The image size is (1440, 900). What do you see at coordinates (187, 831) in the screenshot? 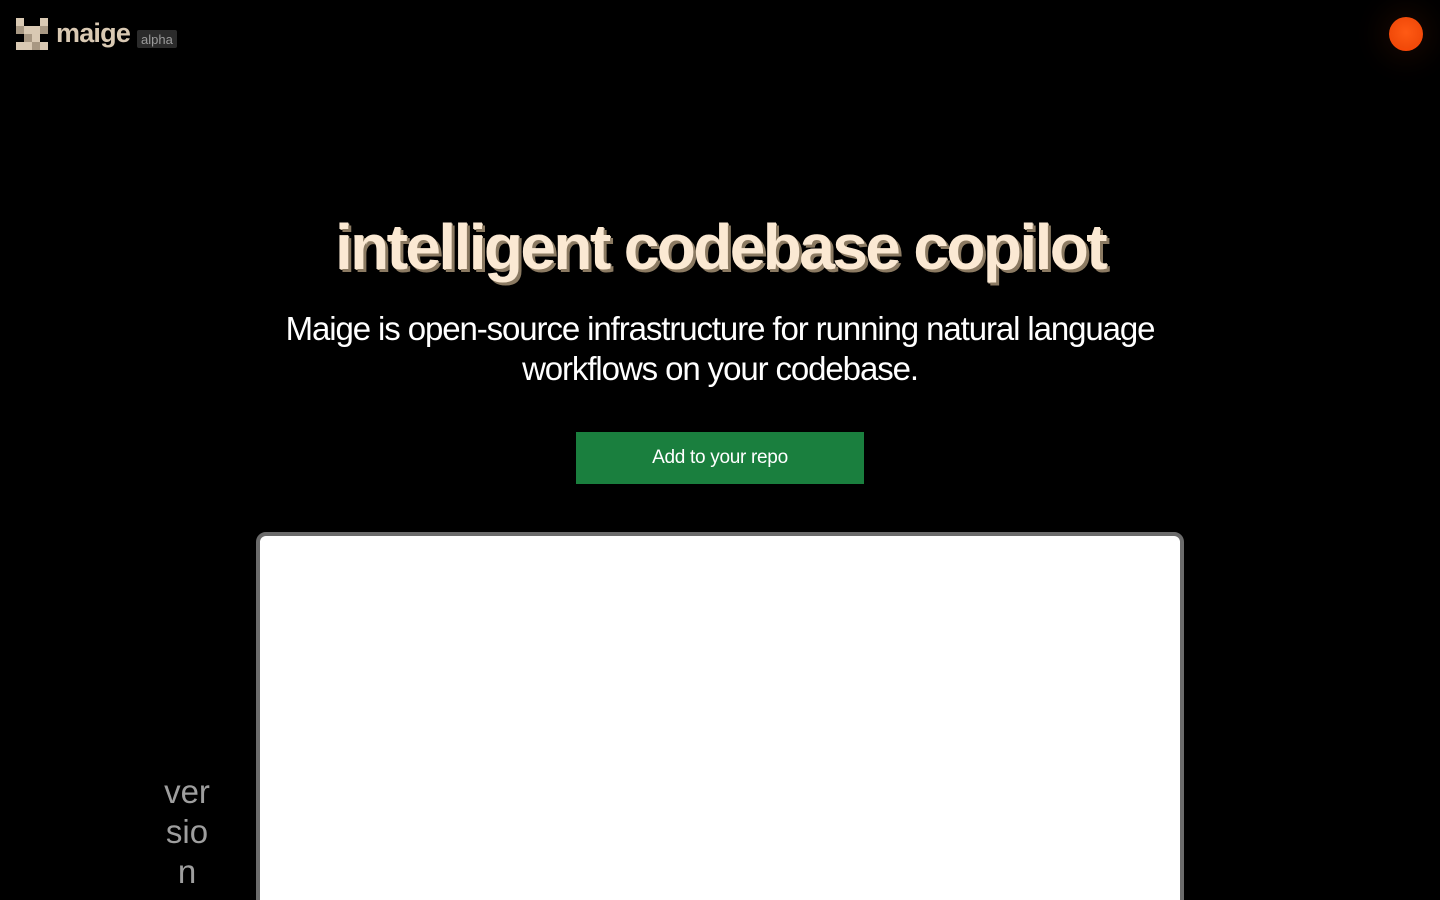
I see `version-label: version` at bounding box center [187, 831].